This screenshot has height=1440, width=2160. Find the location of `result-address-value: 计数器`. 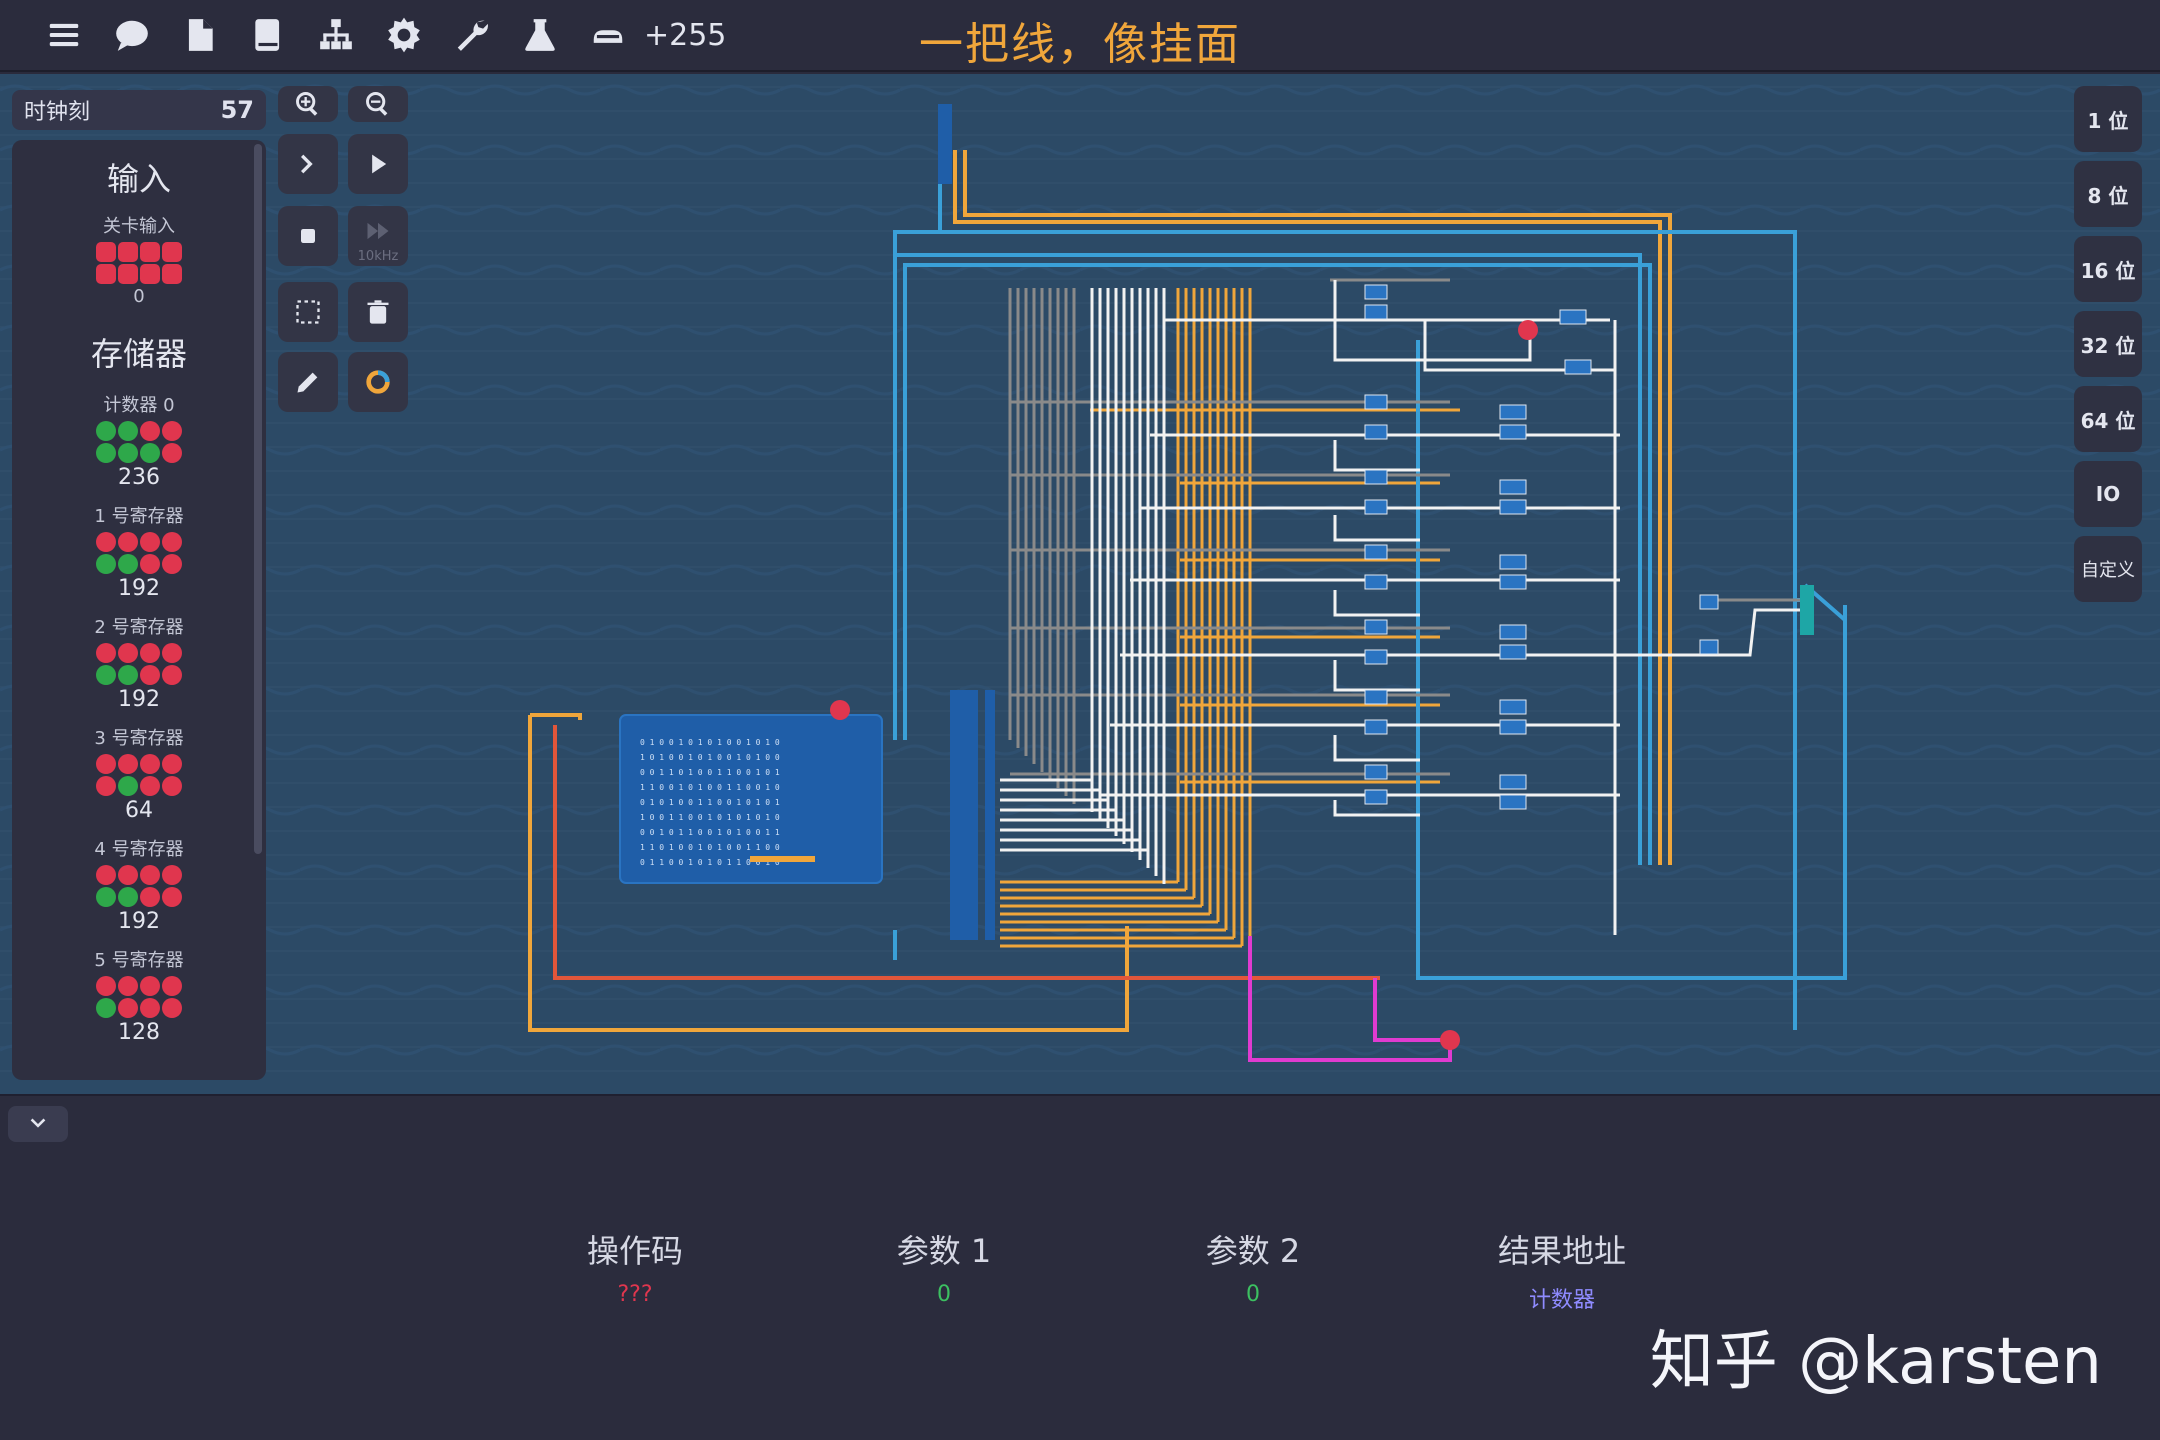

result-address-value: 计数器 is located at coordinates (1561, 1300).